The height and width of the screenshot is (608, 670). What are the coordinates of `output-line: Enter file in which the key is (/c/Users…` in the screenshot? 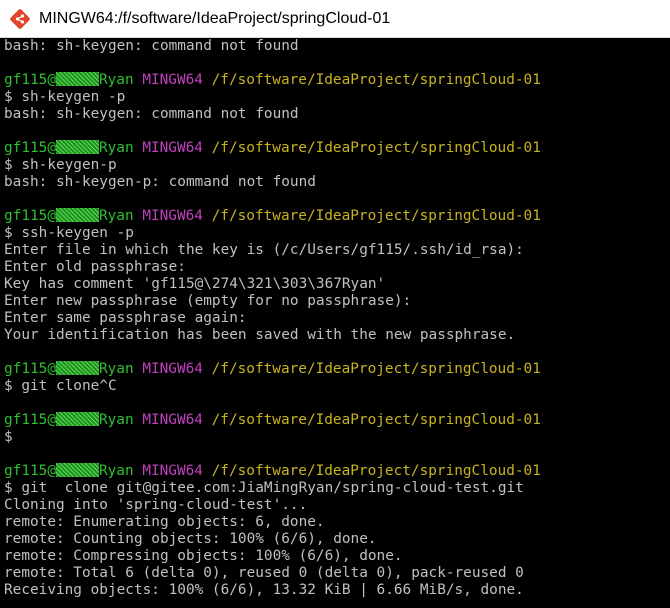 It's located at (264, 250).